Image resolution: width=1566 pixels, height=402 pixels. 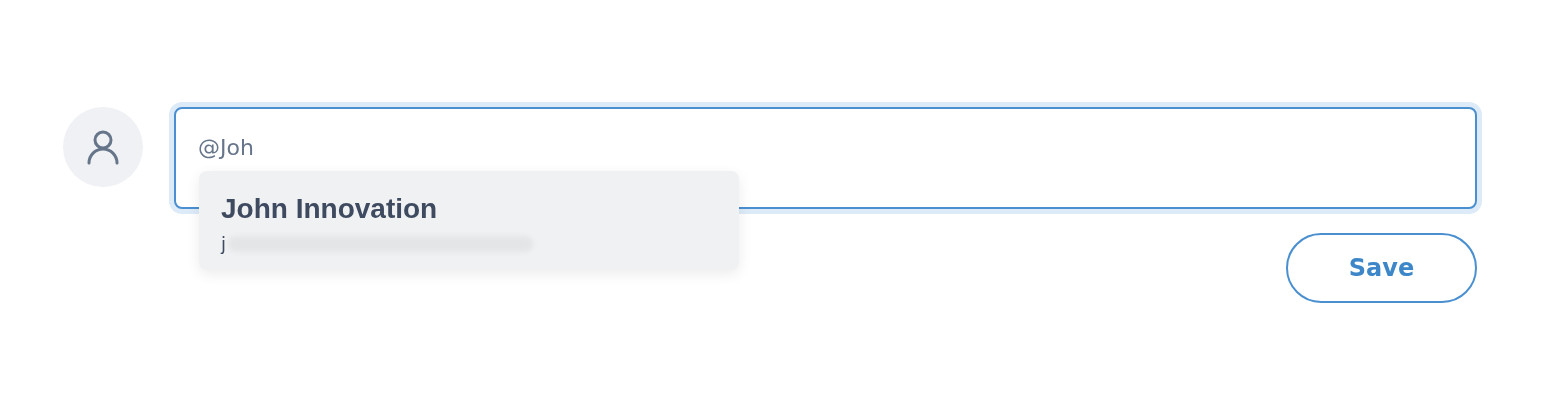 I want to click on save-button: Save, so click(x=1381, y=268).